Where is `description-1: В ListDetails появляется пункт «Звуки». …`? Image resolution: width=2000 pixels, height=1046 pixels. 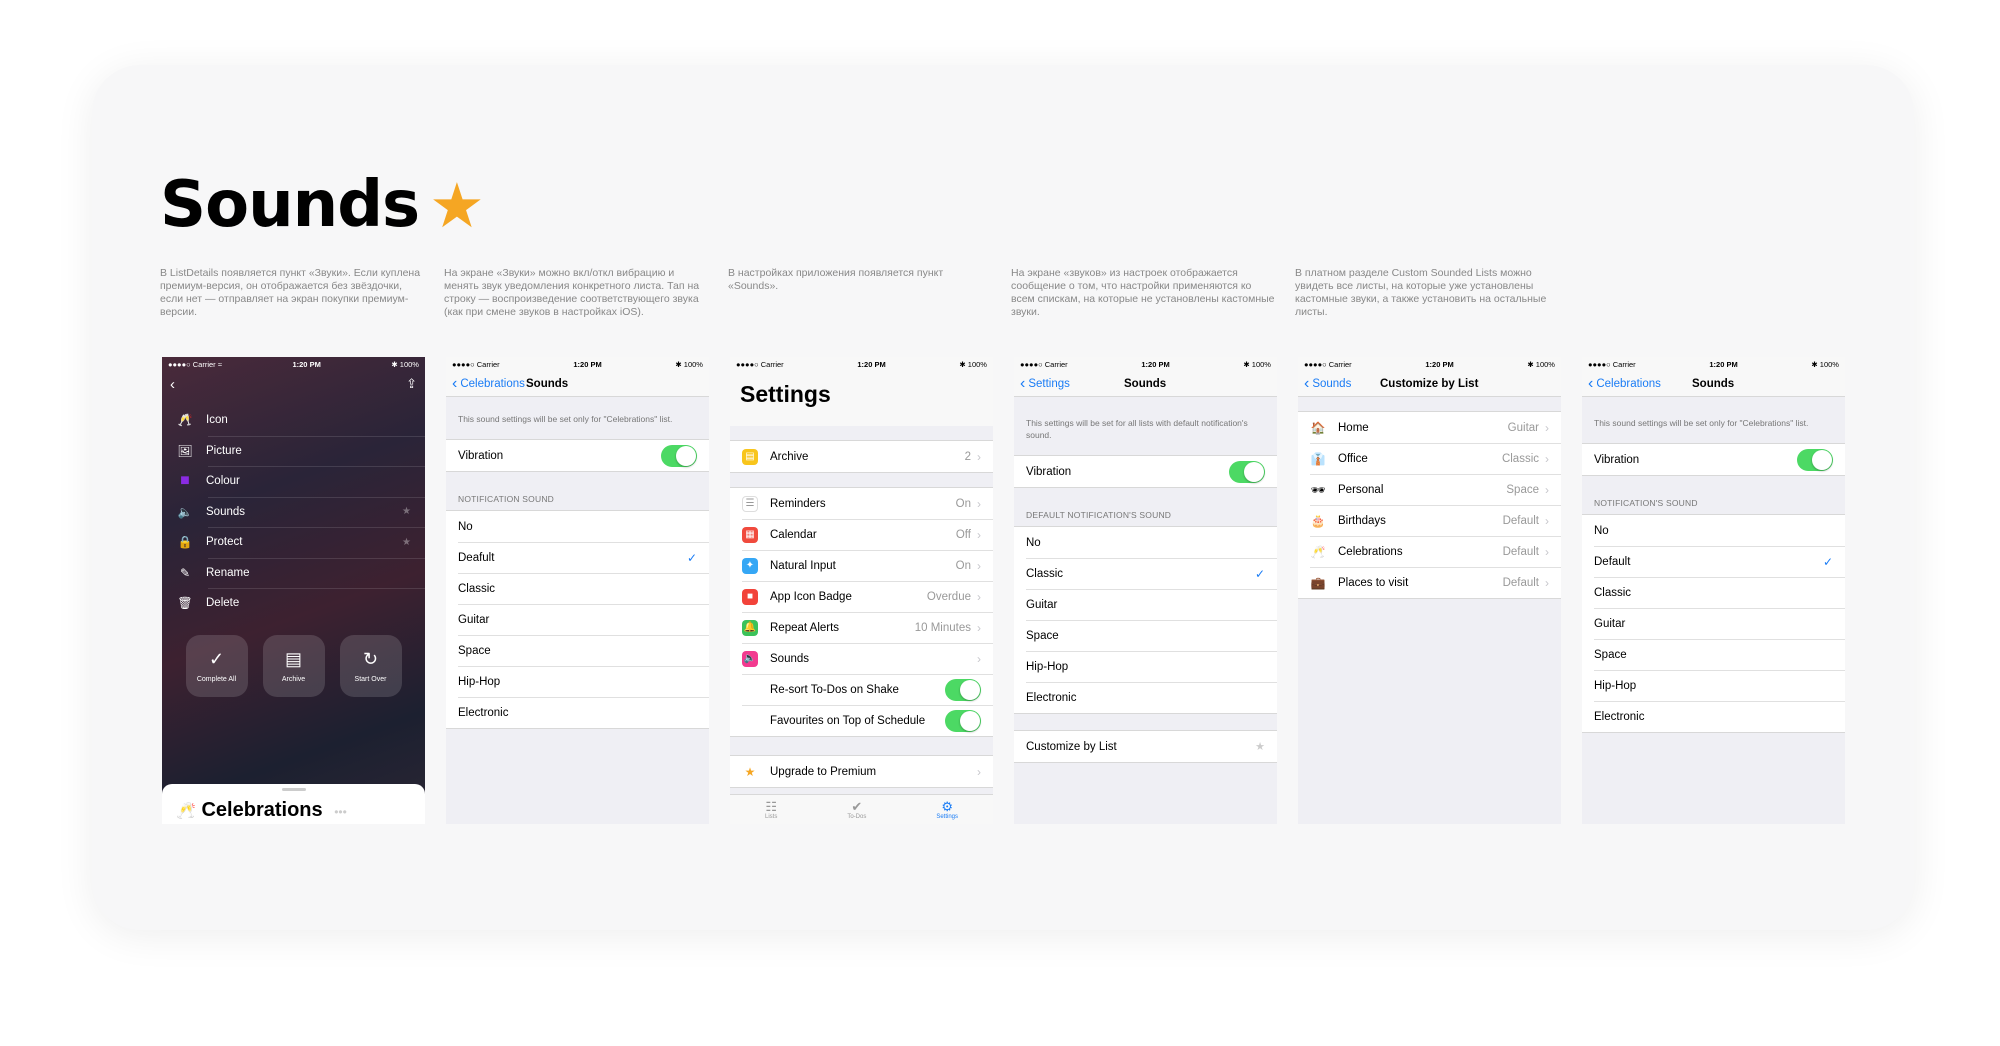
description-1: В ListDetails появляется пункт «Звуки». … is located at coordinates (290, 292).